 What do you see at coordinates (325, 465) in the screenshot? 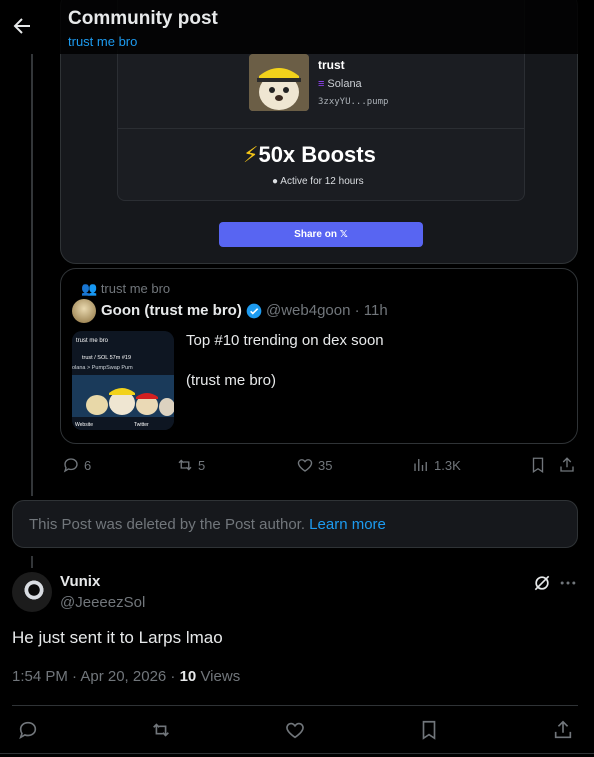
I see `like-count: 35` at bounding box center [325, 465].